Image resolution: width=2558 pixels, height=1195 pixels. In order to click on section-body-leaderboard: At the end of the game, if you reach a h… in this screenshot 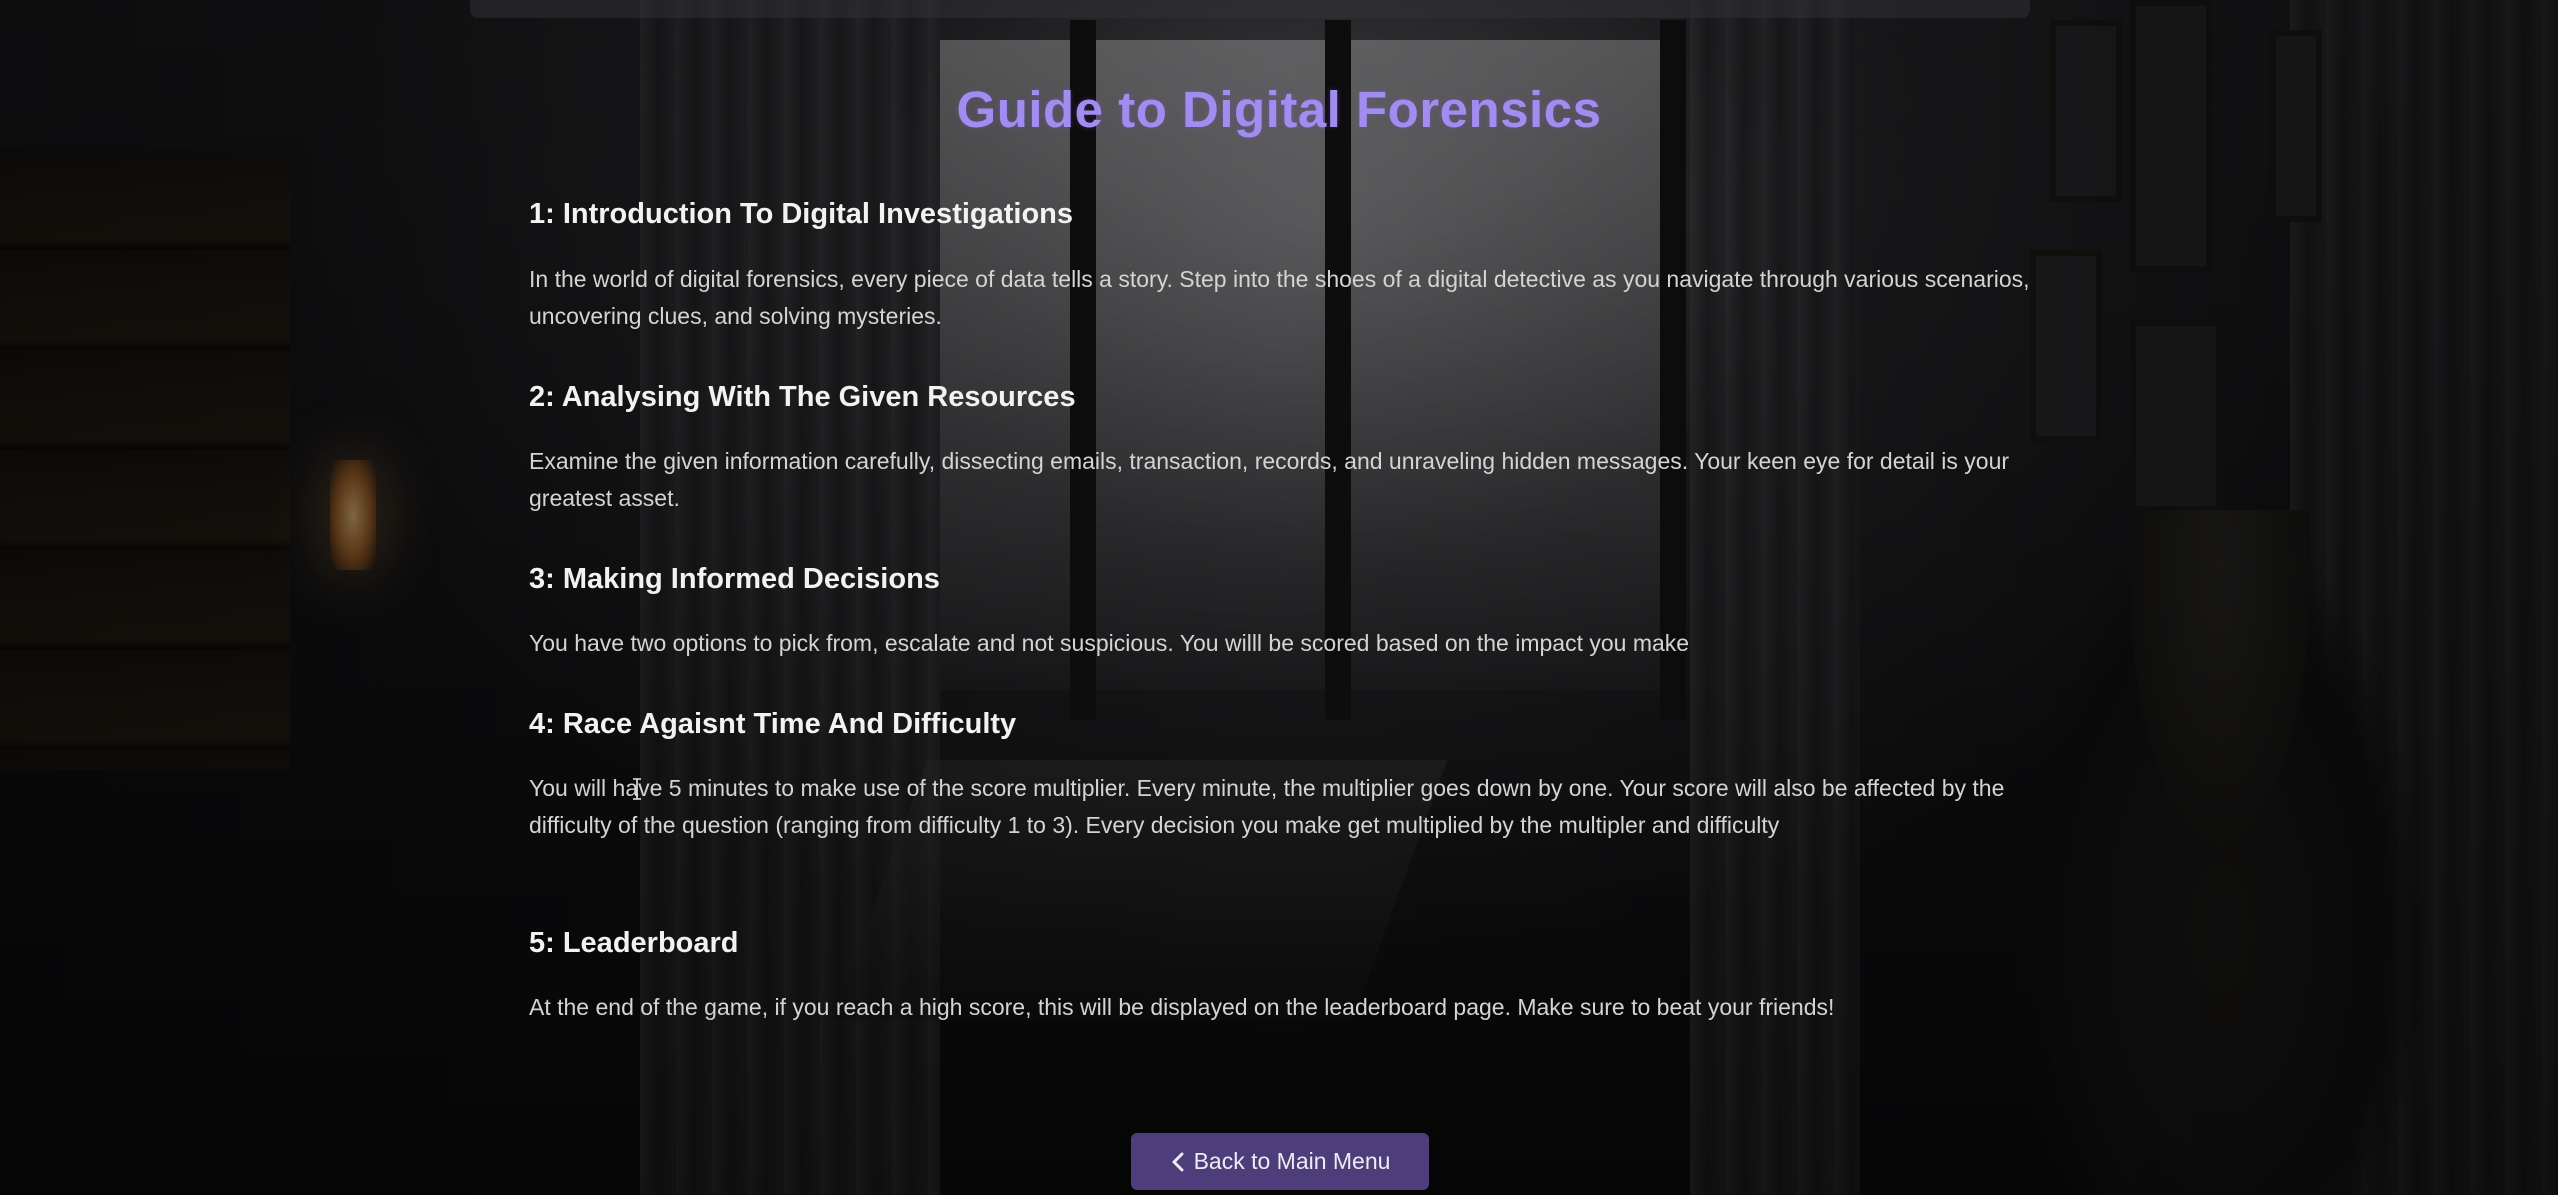, I will do `click(1182, 1007)`.